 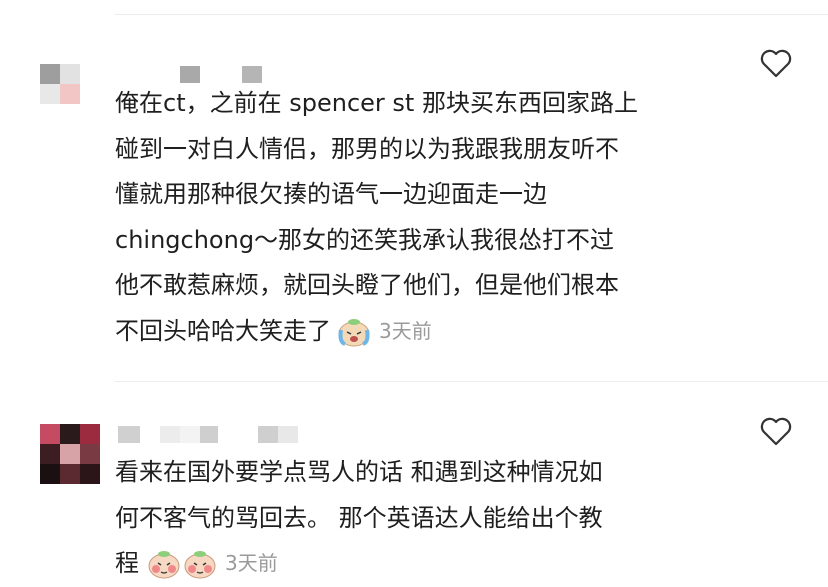 What do you see at coordinates (365, 239) in the screenshot?
I see `comment-line: chingchong～那女的还笑我承认我很怂打不过` at bounding box center [365, 239].